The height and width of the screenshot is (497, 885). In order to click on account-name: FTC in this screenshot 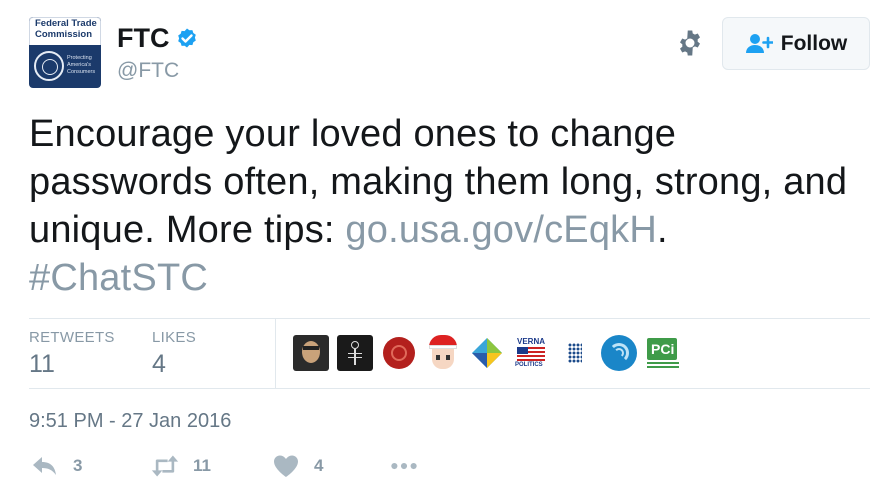, I will do `click(143, 38)`.